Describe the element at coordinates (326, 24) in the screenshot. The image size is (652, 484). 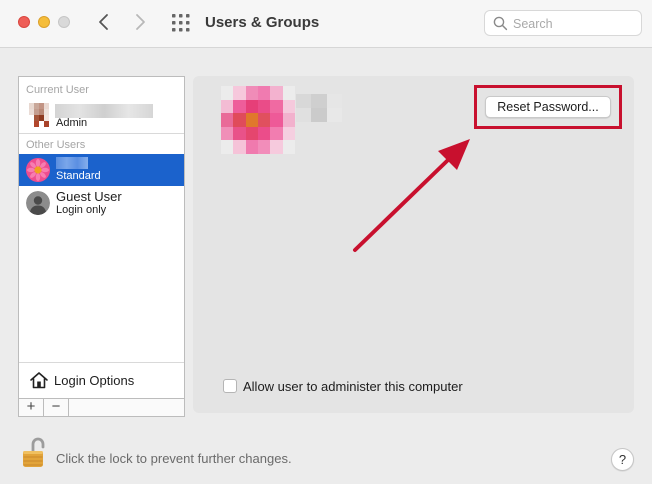
I see `title-bar: Users & Groups` at that location.